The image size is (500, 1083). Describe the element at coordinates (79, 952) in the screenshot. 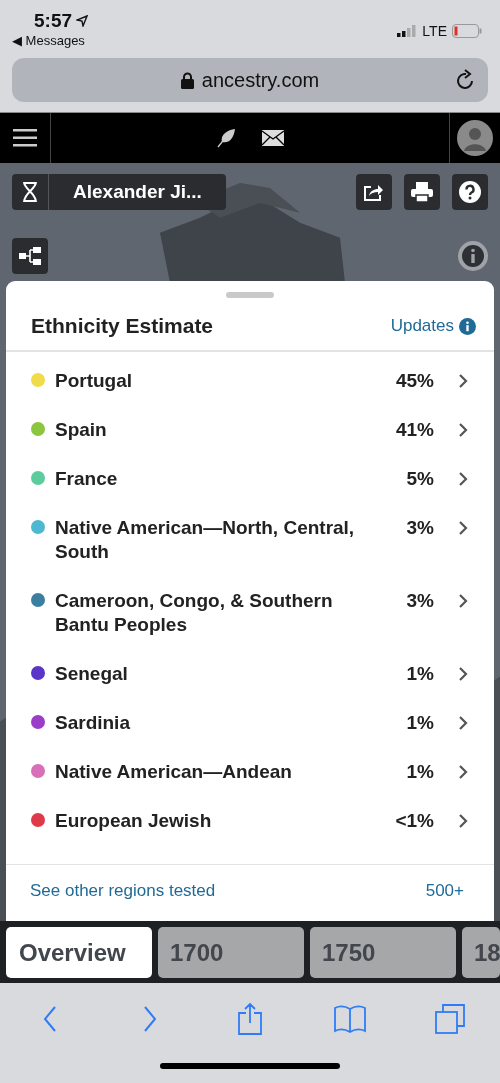

I see `timeline-tab: Overview` at that location.